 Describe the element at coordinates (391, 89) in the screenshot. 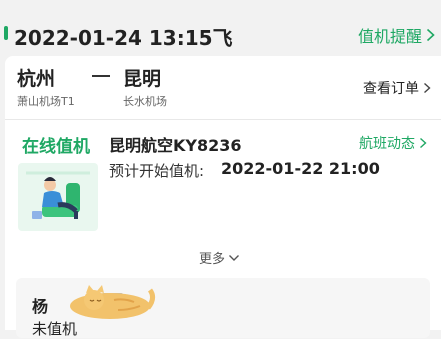

I see `view-order-label: 查看订单` at that location.